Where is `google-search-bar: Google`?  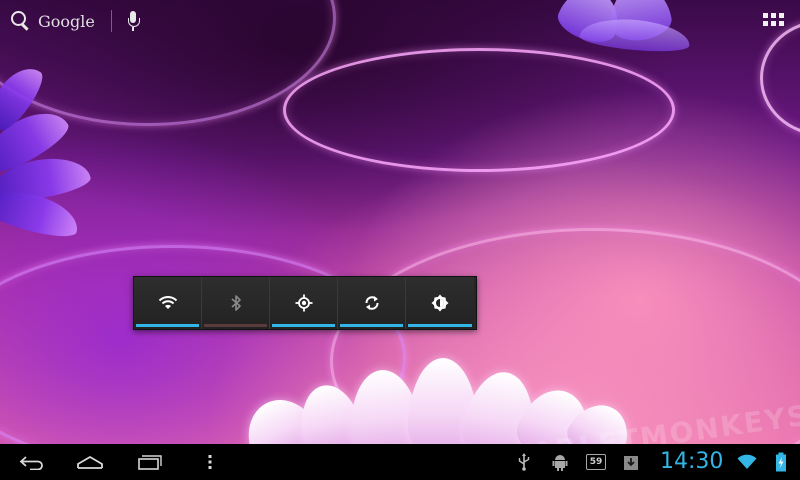
google-search-bar: Google is located at coordinates (75, 21).